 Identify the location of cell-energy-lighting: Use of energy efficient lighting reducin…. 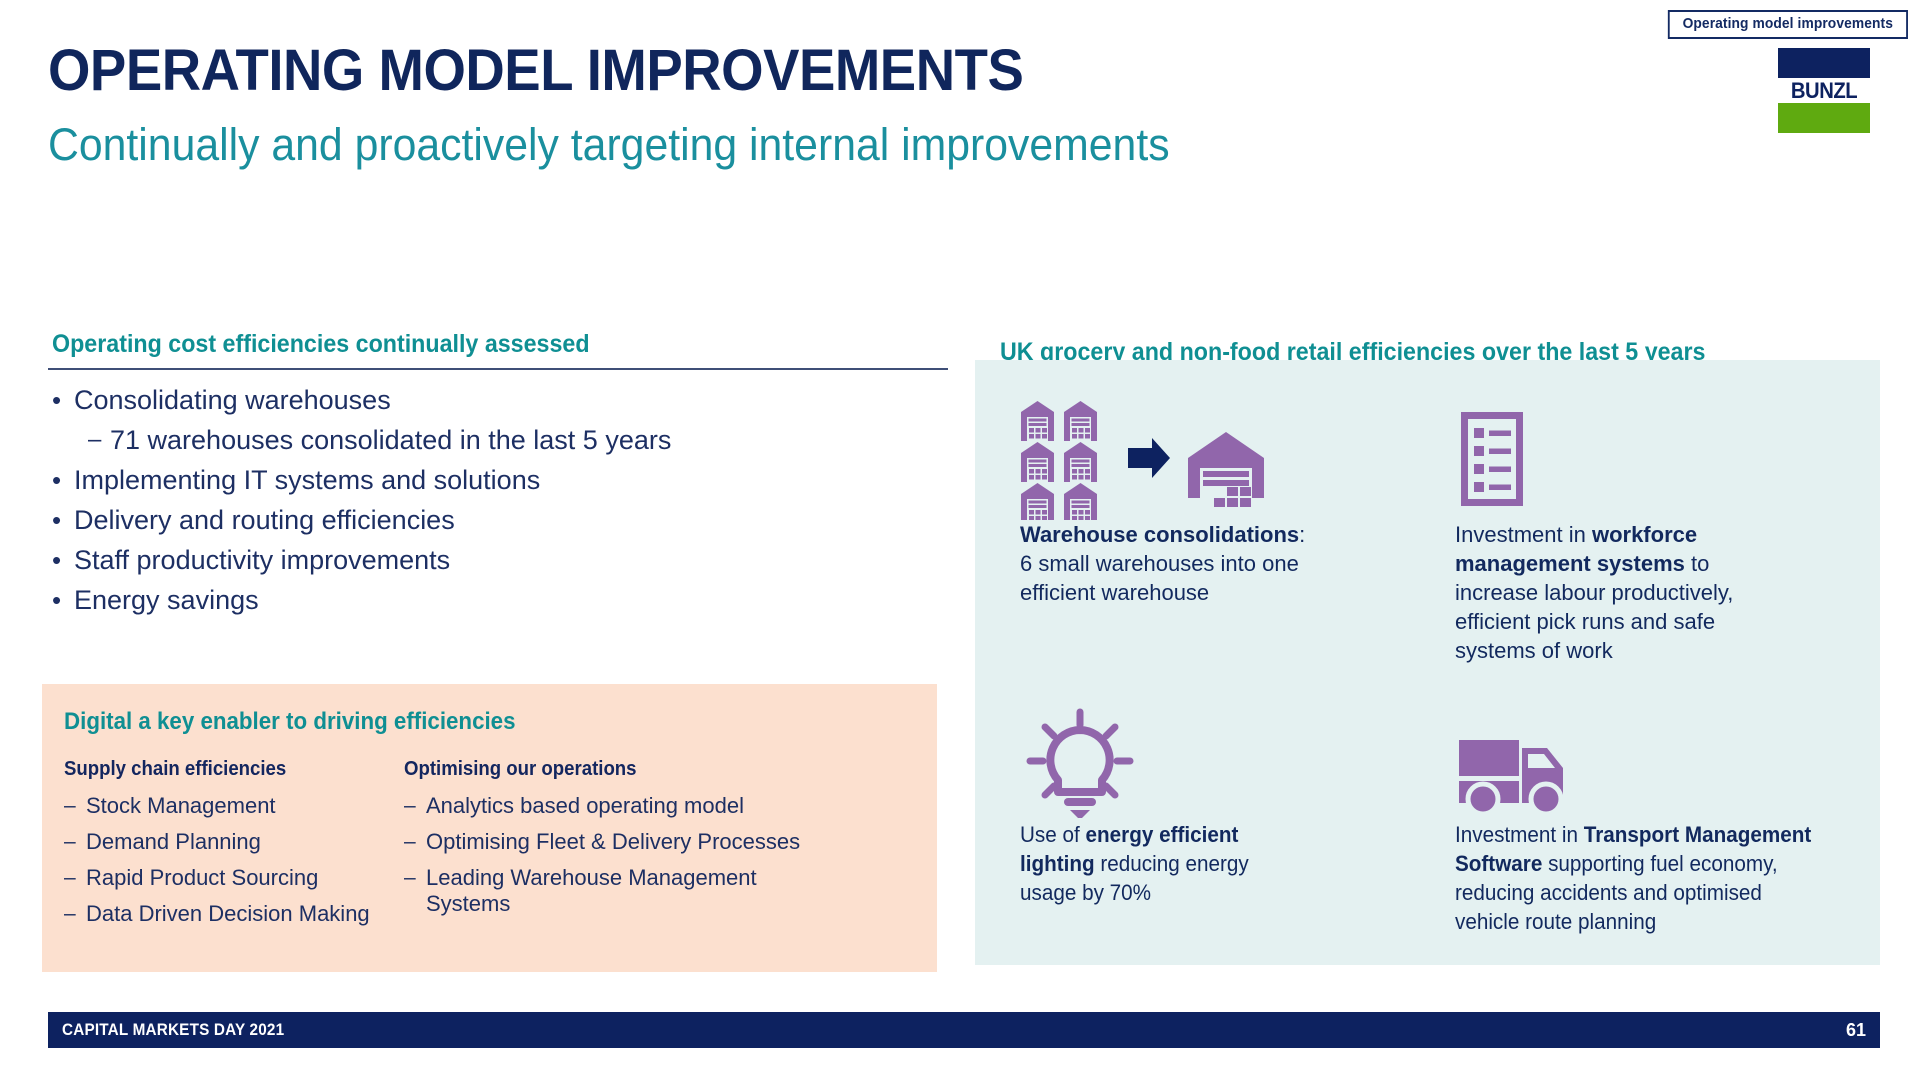
(1170, 803).